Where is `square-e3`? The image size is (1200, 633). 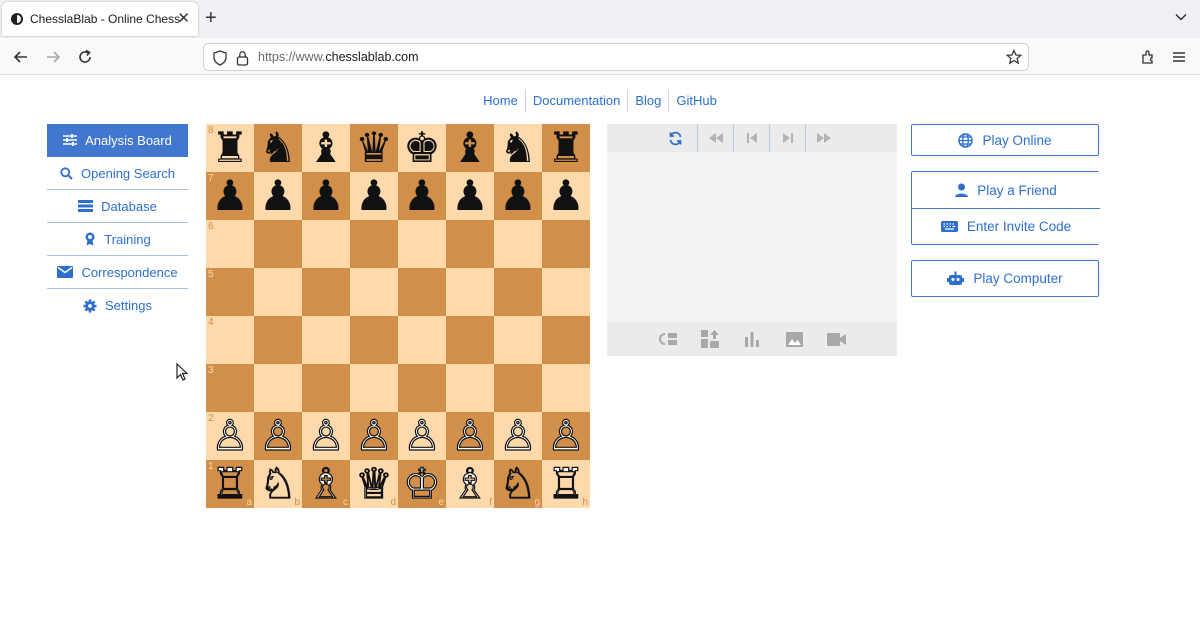
square-e3 is located at coordinates (422, 388).